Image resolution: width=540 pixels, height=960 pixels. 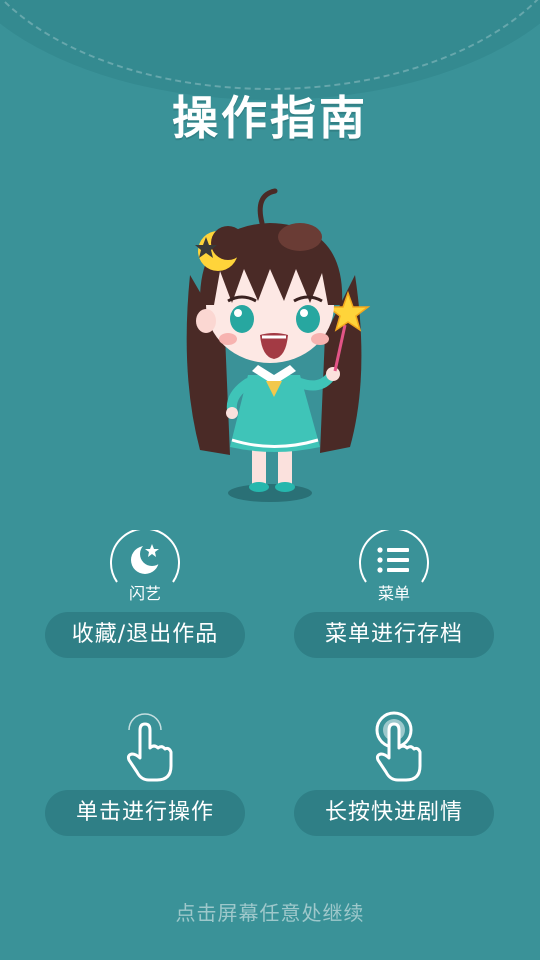 I want to click on long-press-skip-label: 长按快进剧情, so click(x=394, y=813).